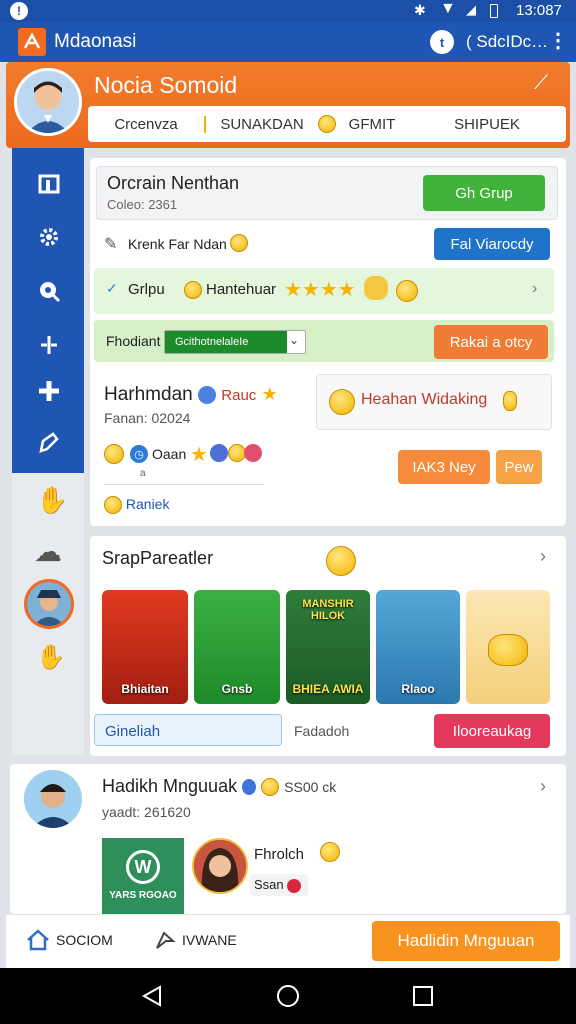  What do you see at coordinates (49, 291) in the screenshot?
I see `sidebar-item-search` at bounding box center [49, 291].